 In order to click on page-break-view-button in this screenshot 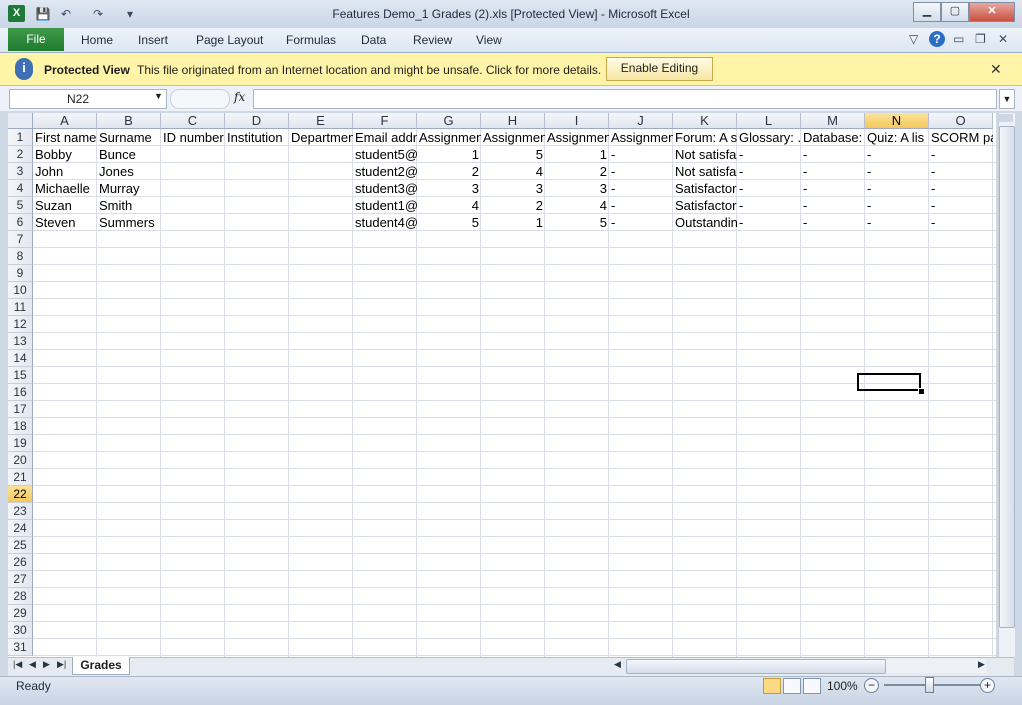, I will do `click(812, 686)`.